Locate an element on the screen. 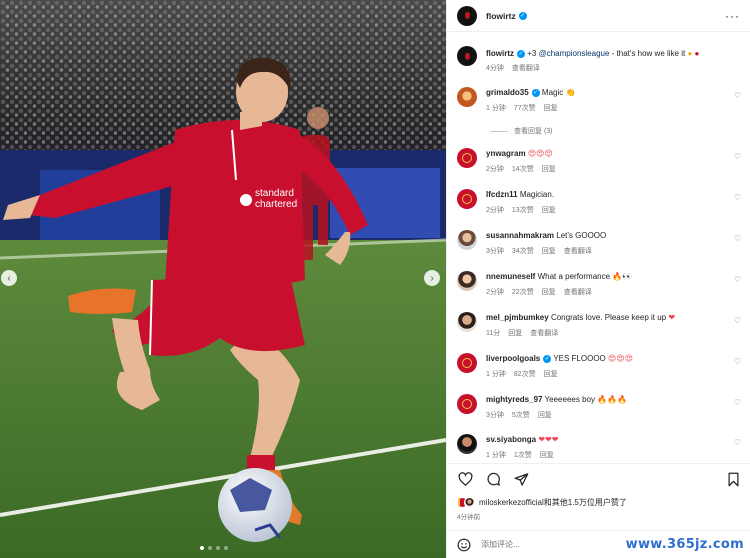  comment-likes-count: 14次赞 is located at coordinates (523, 169).